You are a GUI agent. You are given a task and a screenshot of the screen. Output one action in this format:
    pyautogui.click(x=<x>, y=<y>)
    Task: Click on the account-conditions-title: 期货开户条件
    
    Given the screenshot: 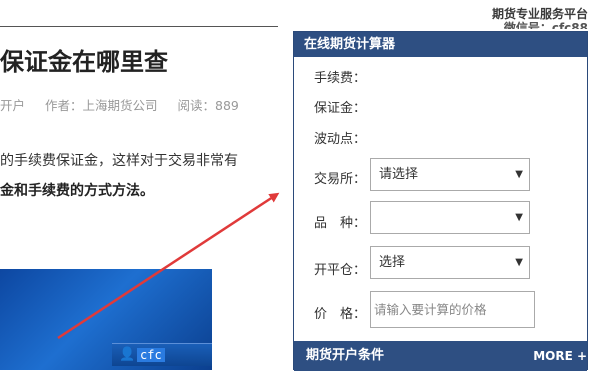 What is the action you would take?
    pyautogui.click(x=345, y=355)
    